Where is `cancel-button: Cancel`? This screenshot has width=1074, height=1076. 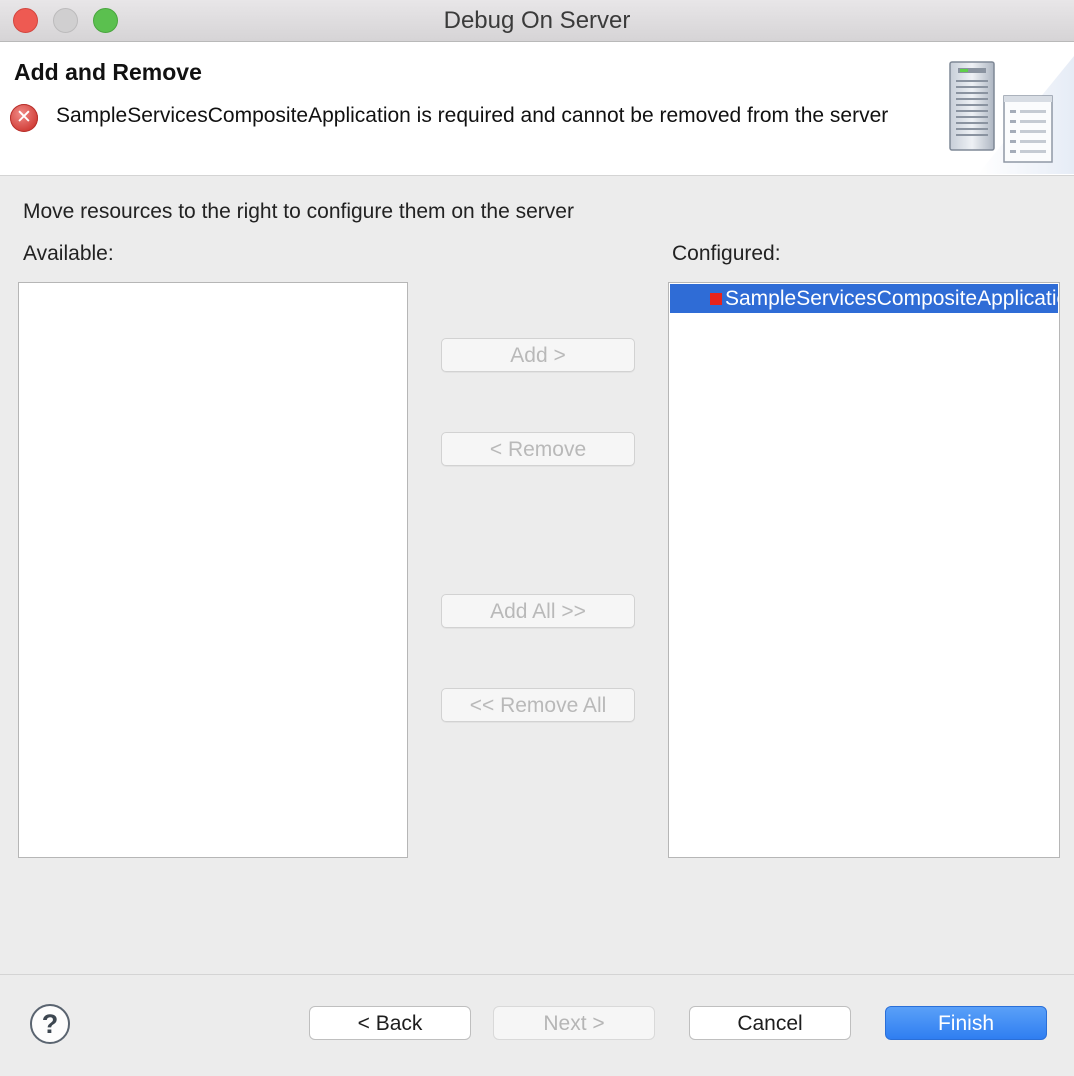
cancel-button: Cancel is located at coordinates (770, 1023).